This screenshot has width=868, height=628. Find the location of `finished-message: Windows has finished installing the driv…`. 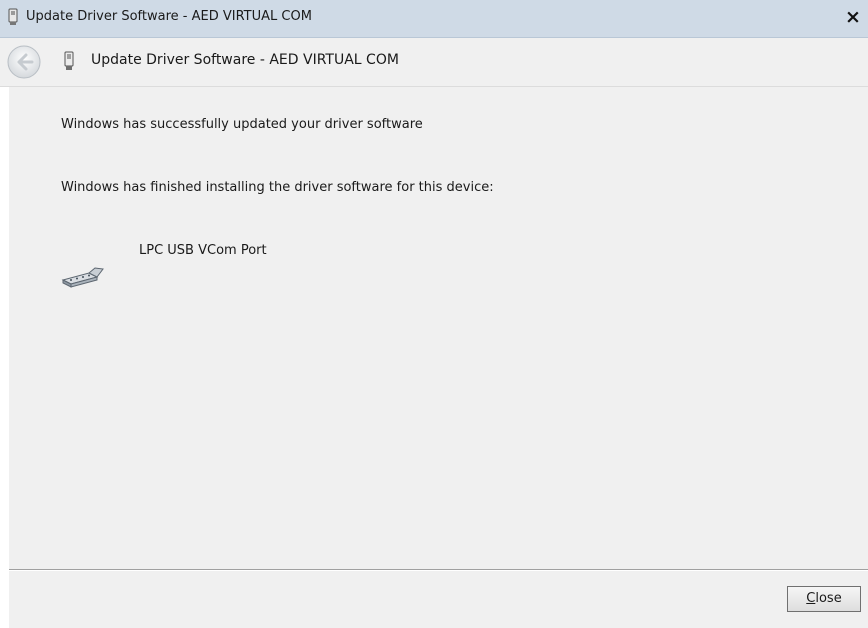

finished-message: Windows has finished installing the driv… is located at coordinates (277, 187).